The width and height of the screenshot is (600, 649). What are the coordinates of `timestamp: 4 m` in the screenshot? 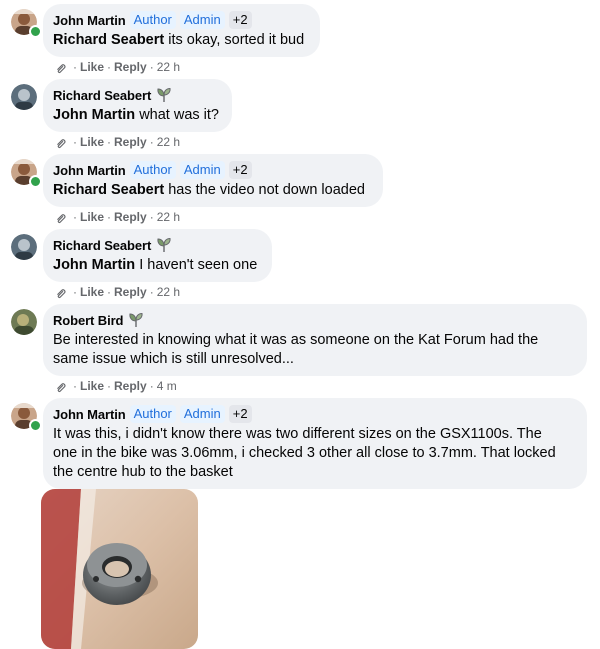 It's located at (167, 386).